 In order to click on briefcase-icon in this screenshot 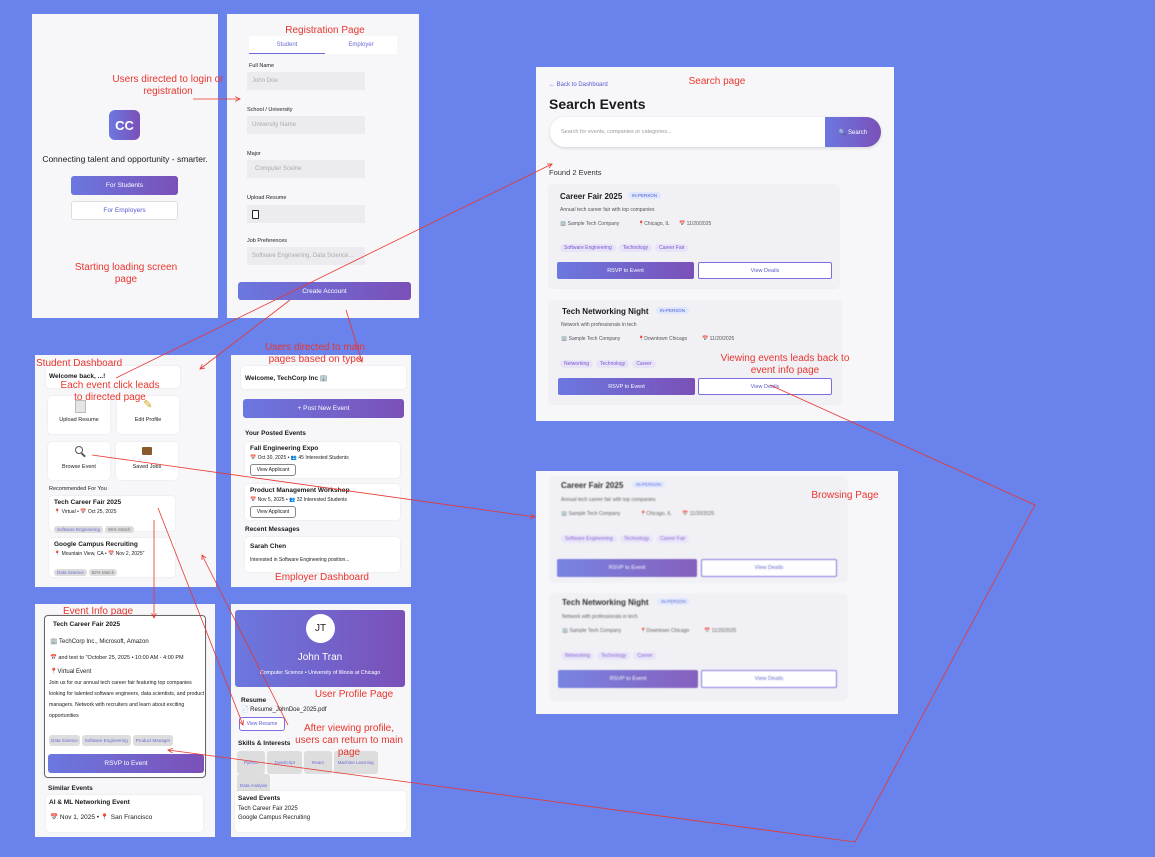, I will do `click(147, 451)`.